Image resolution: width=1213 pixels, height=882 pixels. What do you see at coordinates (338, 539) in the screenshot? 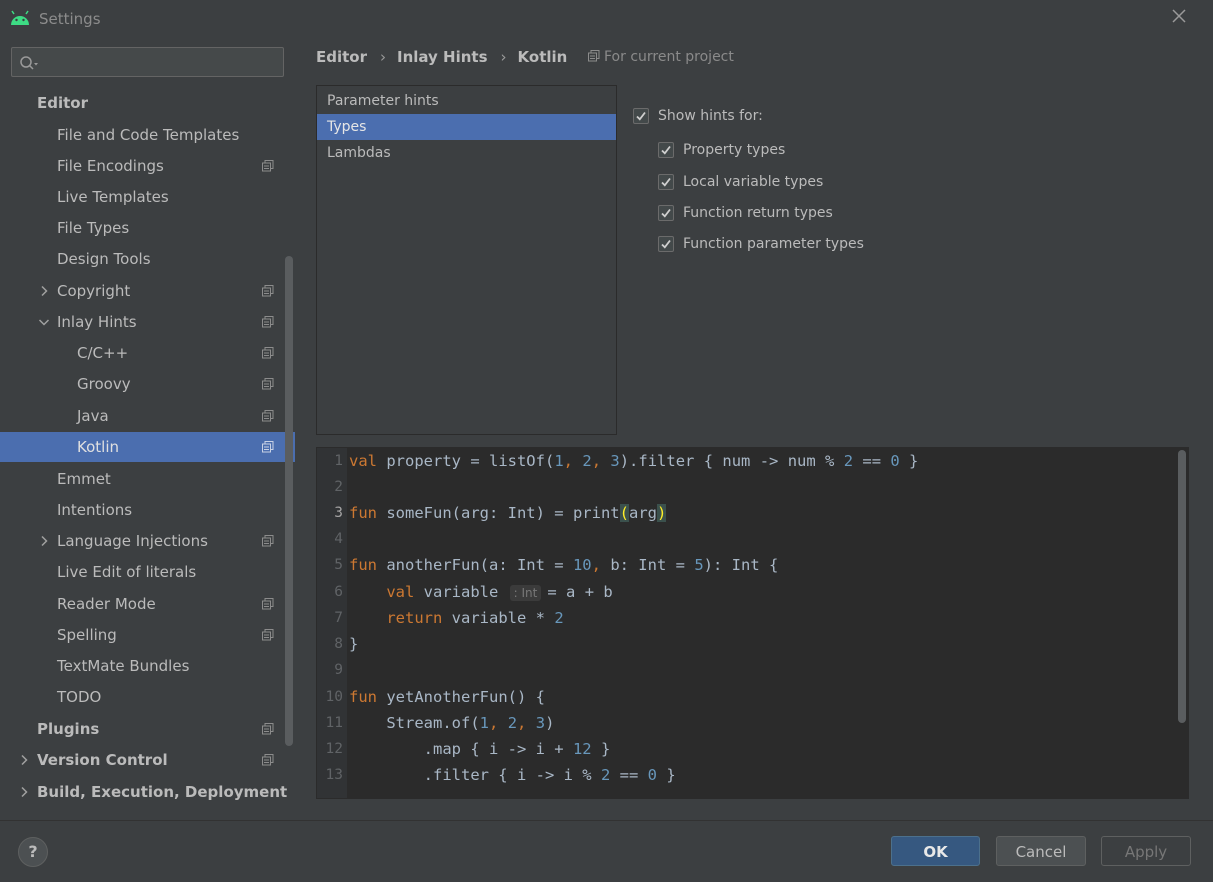
I see `line-number: 4` at bounding box center [338, 539].